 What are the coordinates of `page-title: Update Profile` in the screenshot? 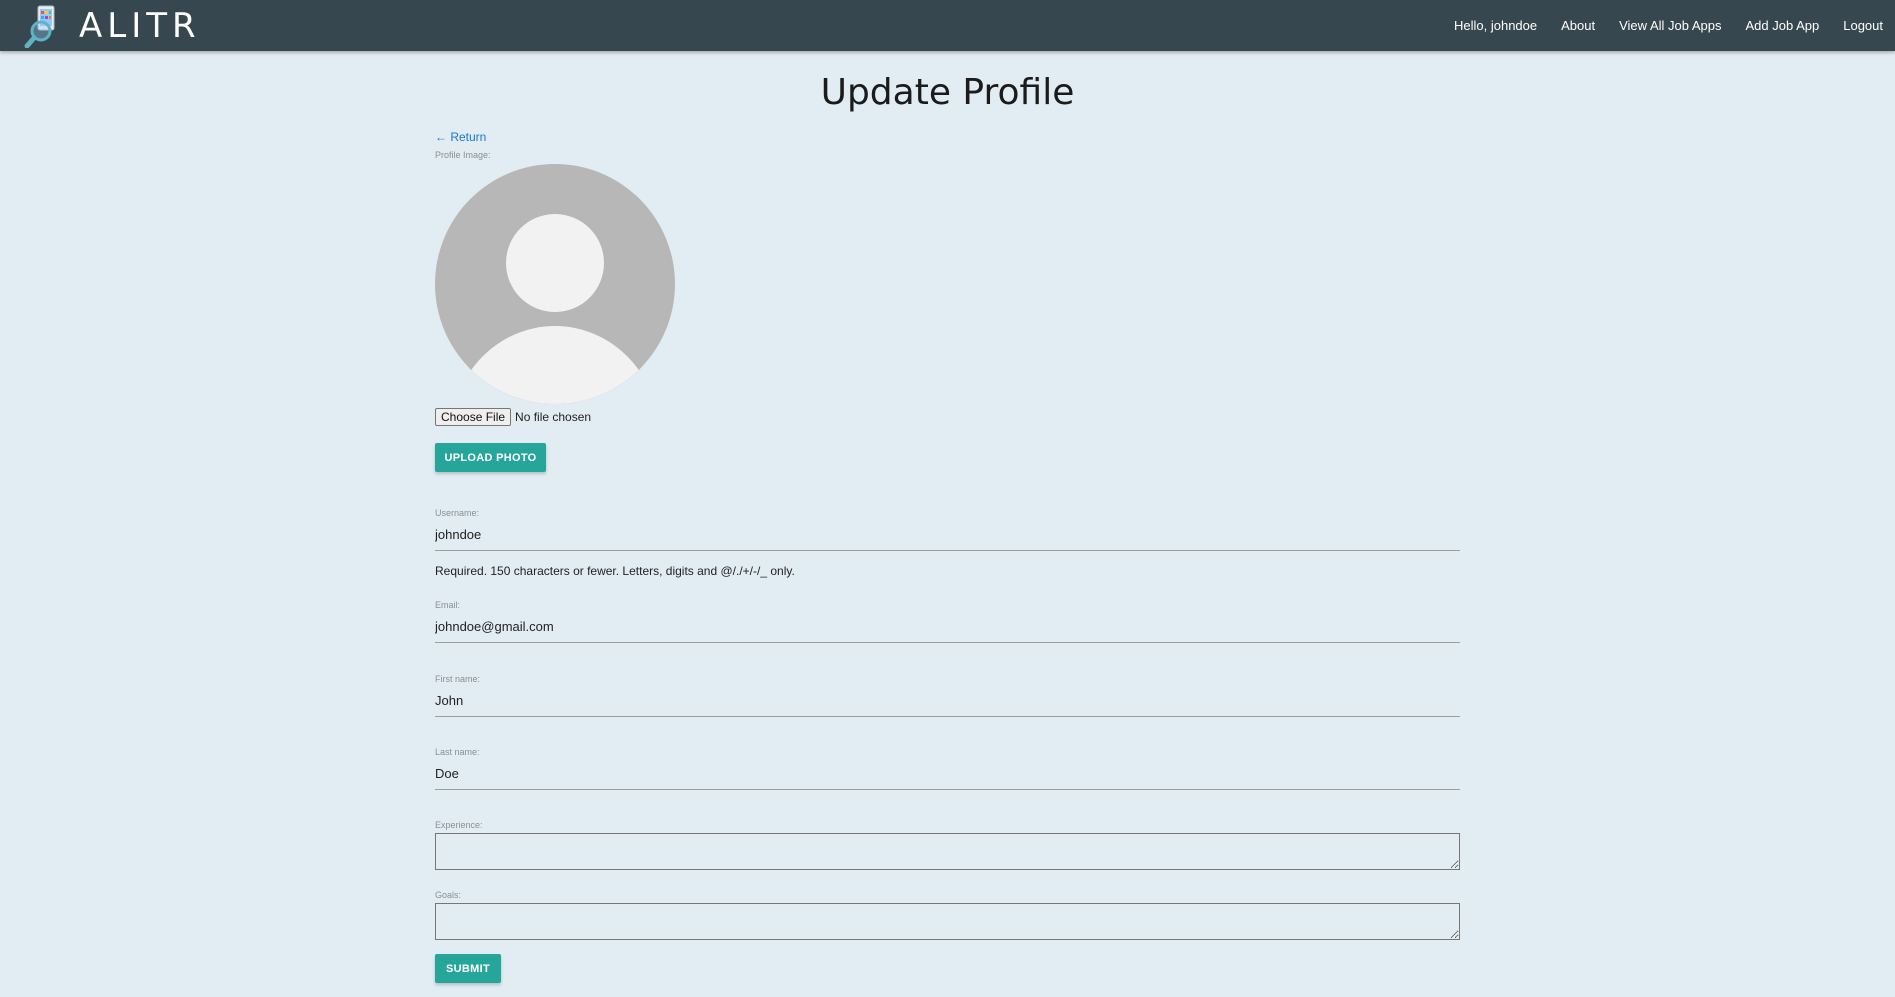 It's located at (947, 92).